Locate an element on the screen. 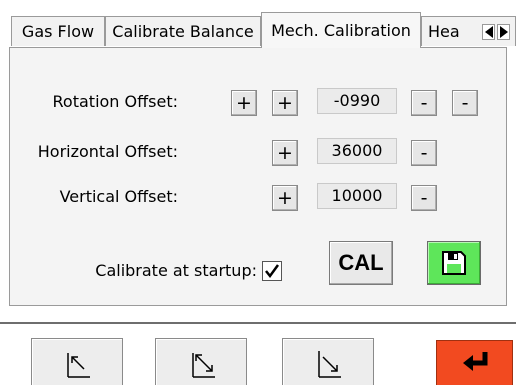 Image resolution: width=516 pixels, height=385 pixels. calibrate-at-startup-checkbox is located at coordinates (272, 271).